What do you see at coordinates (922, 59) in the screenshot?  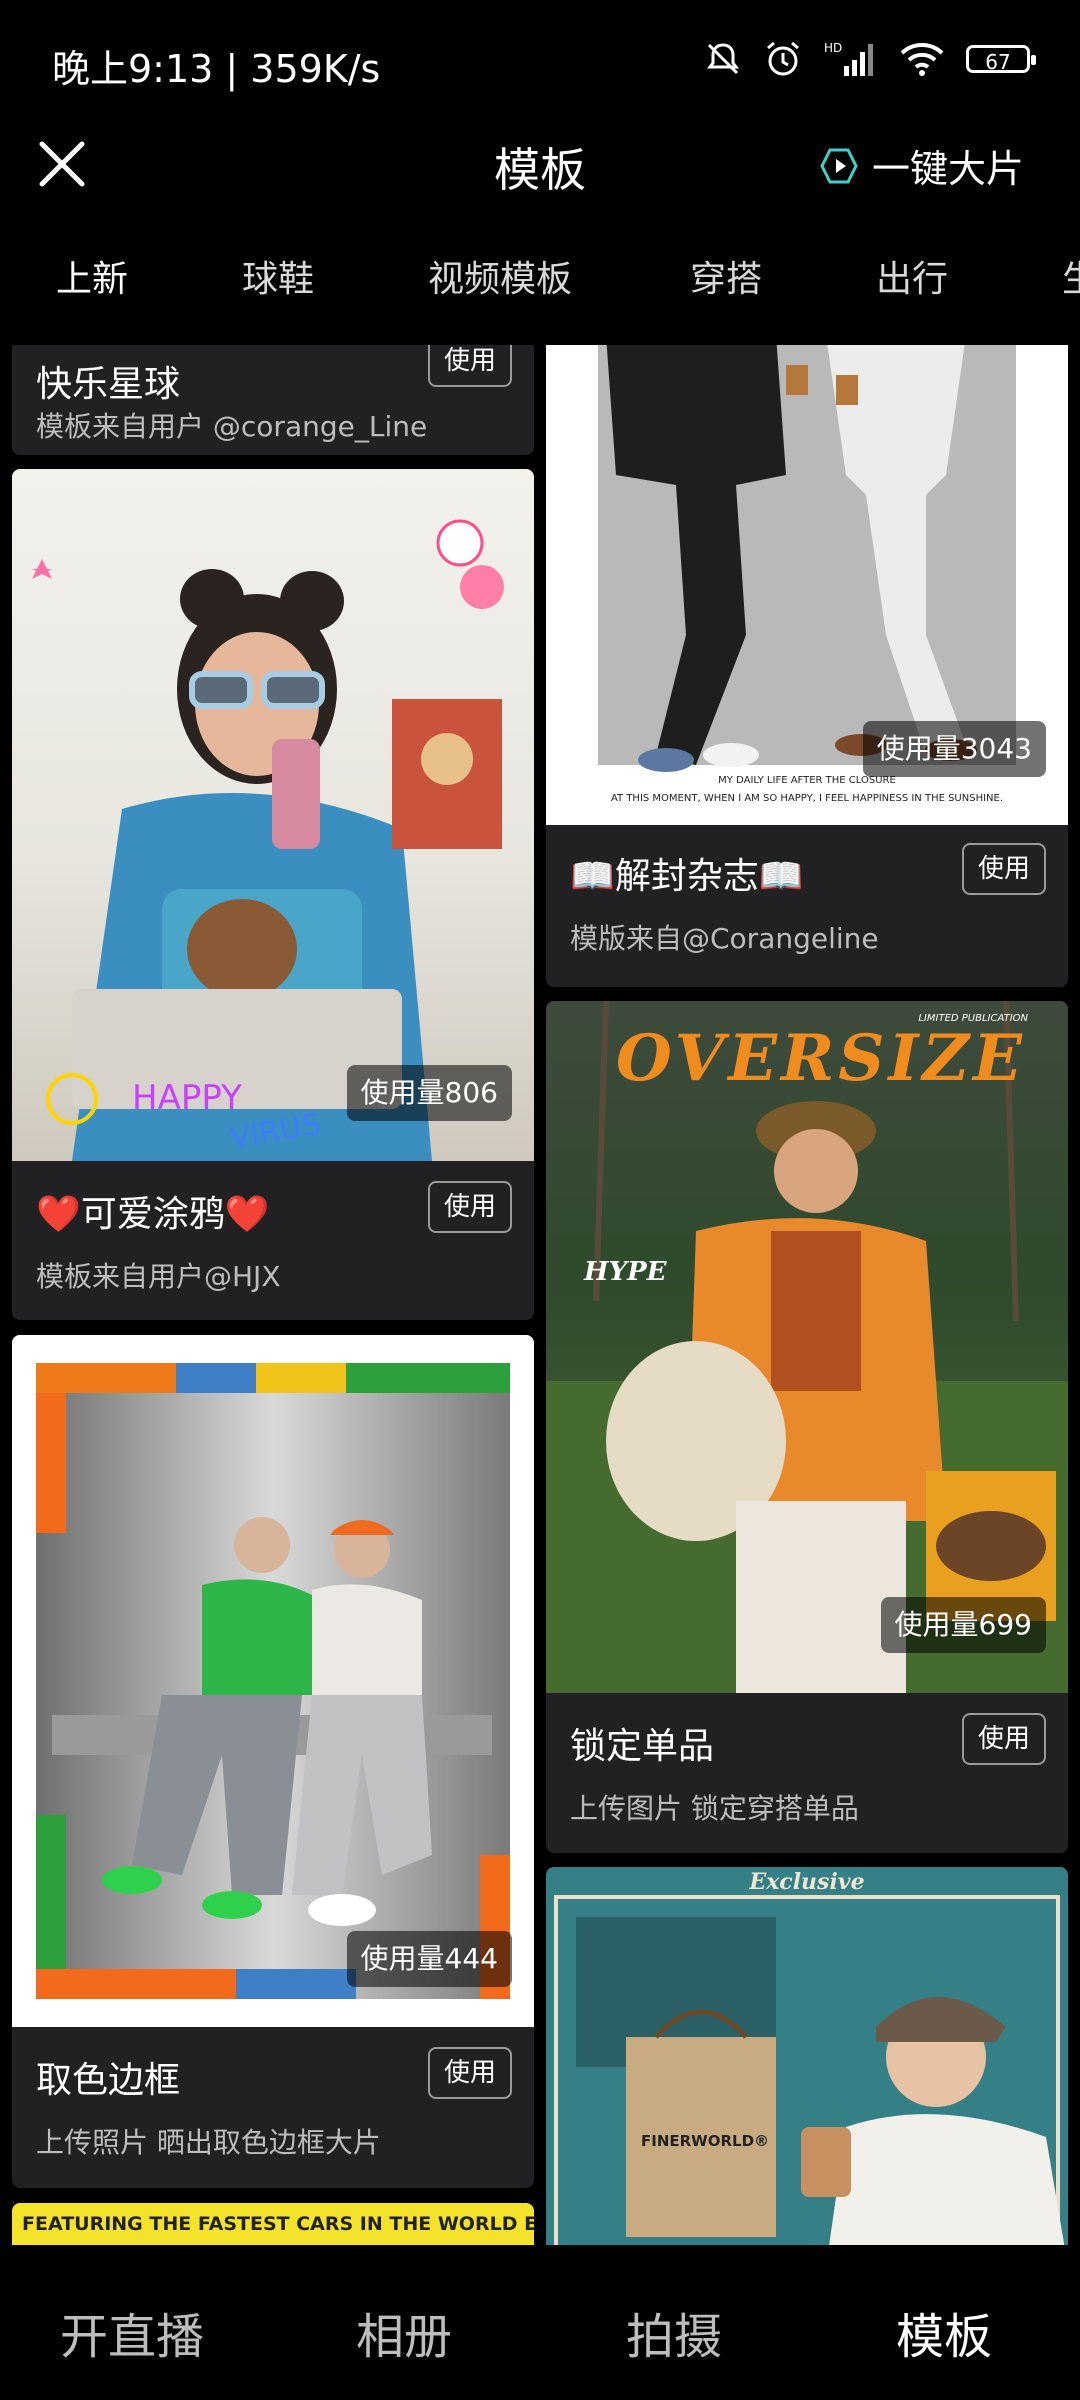 I see `wifi-icon` at bounding box center [922, 59].